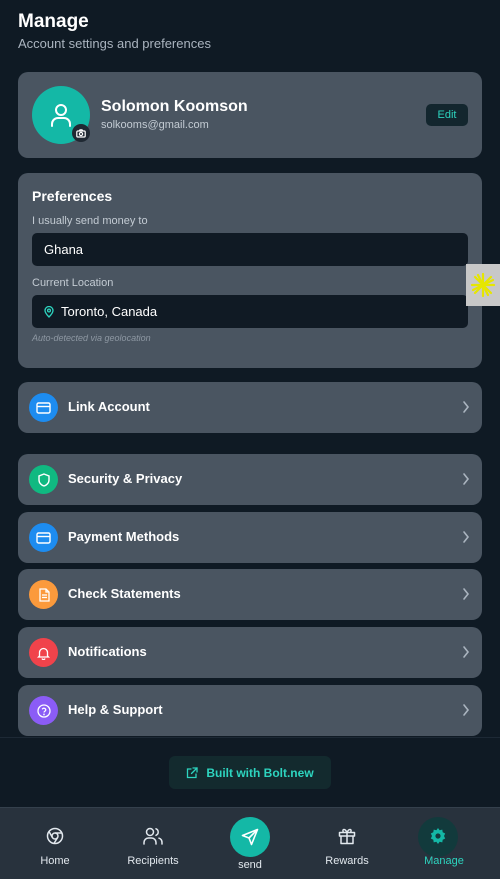  What do you see at coordinates (43, 652) in the screenshot?
I see `bell-icon` at bounding box center [43, 652].